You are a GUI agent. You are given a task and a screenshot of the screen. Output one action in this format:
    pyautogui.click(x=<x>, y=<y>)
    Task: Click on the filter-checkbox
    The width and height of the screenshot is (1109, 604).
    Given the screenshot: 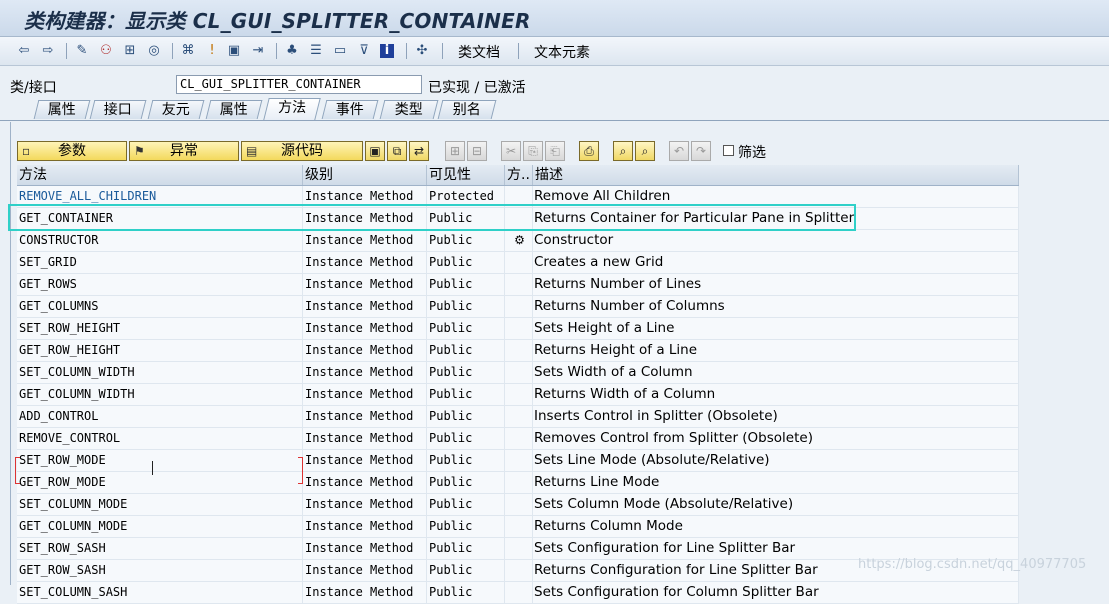 What is the action you would take?
    pyautogui.click(x=728, y=150)
    